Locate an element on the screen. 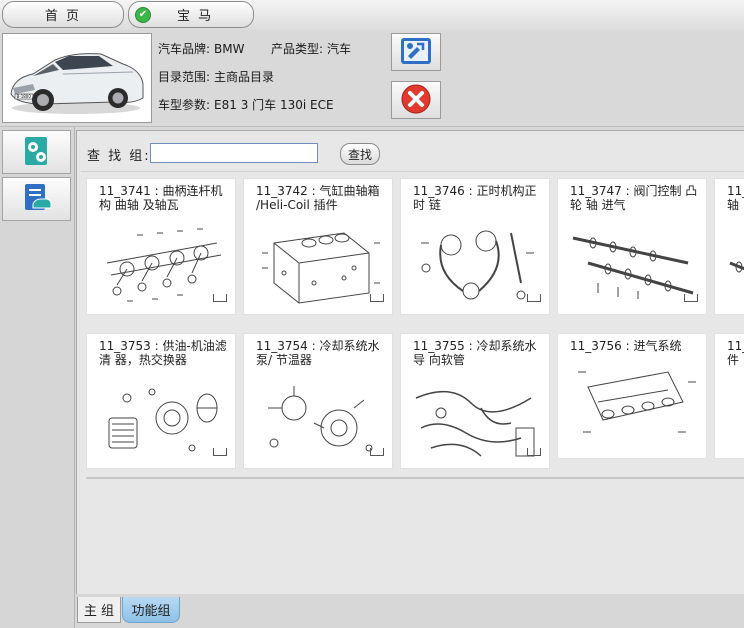 The width and height of the screenshot is (744, 628). close-button is located at coordinates (416, 100).